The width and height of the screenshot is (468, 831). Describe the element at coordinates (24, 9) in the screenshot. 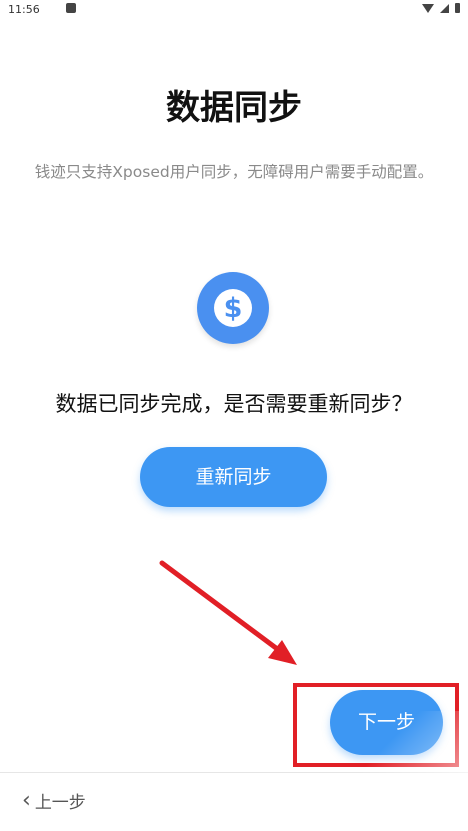

I see `status-time: 11:56` at that location.